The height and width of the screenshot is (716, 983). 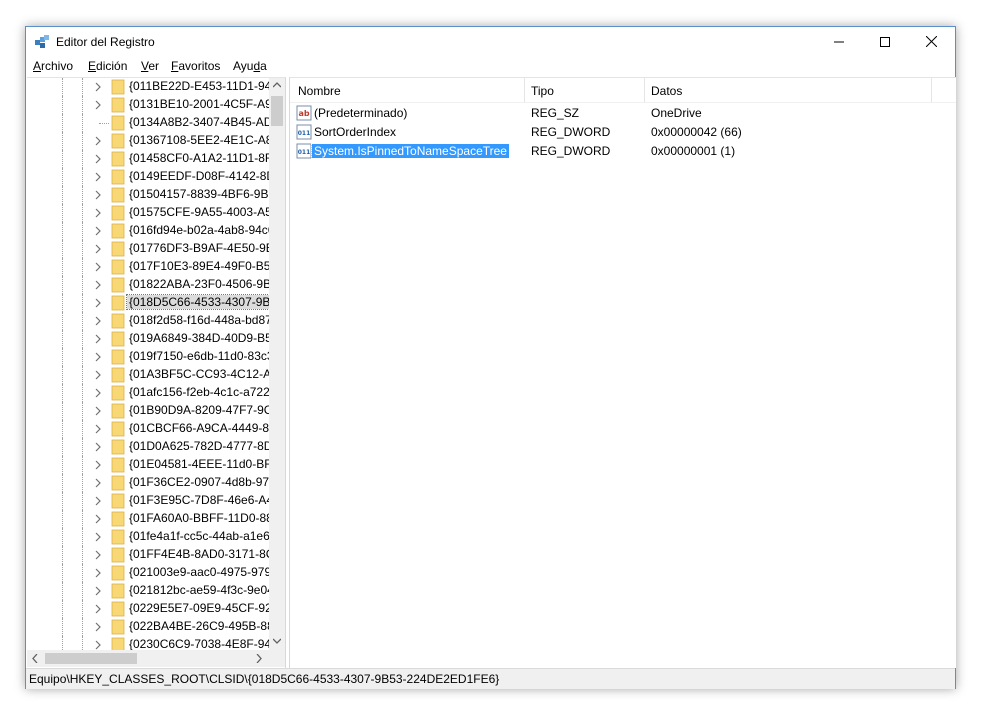 I want to click on tree-item: {01504157-8839-4BF6-9B5E, so click(x=148, y=195).